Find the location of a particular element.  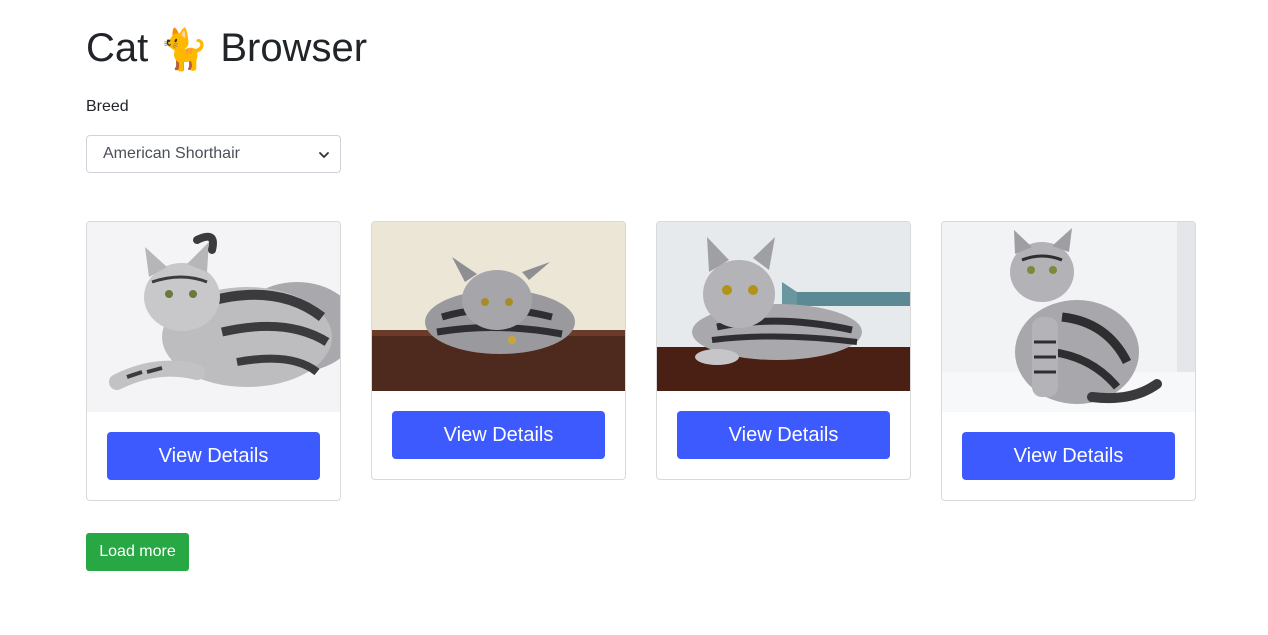

title-prefix: Cat is located at coordinates (117, 48).